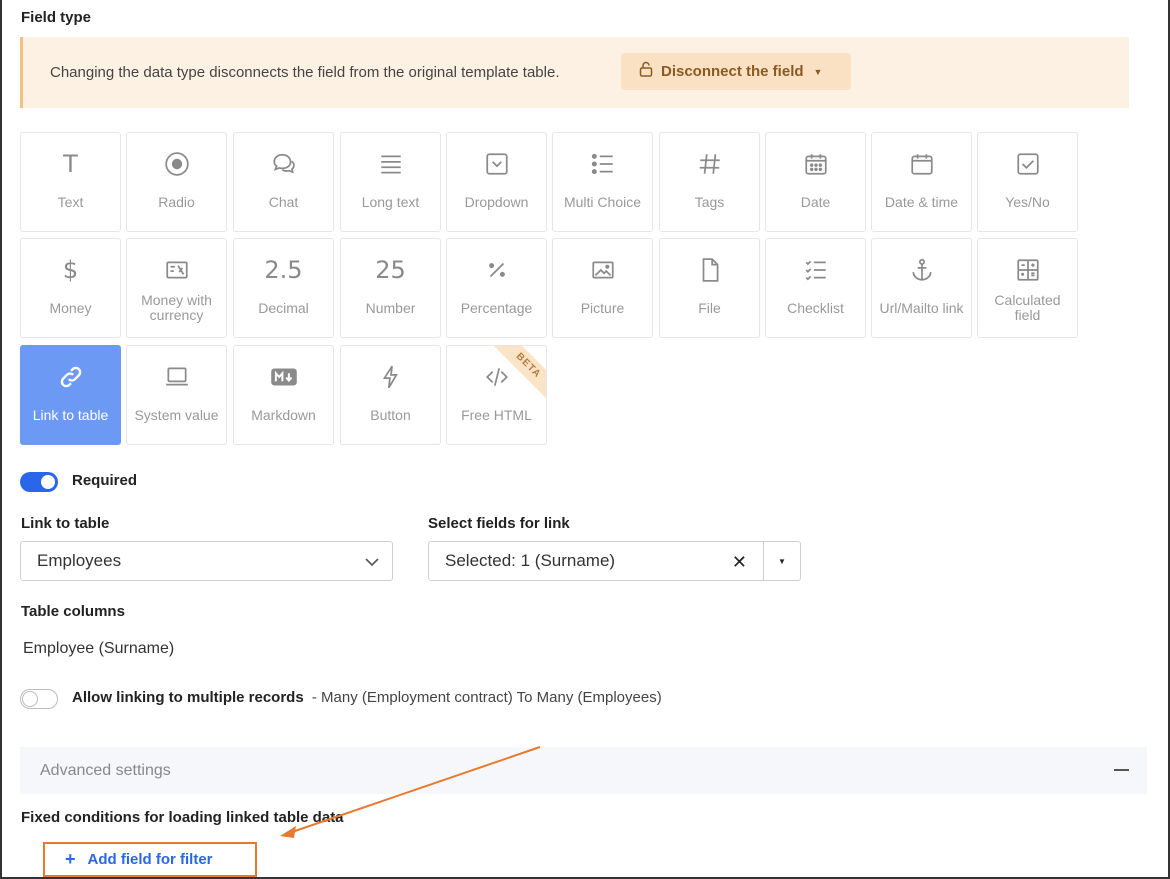 The width and height of the screenshot is (1170, 879). I want to click on type-tile-tags: Tags, so click(709, 182).